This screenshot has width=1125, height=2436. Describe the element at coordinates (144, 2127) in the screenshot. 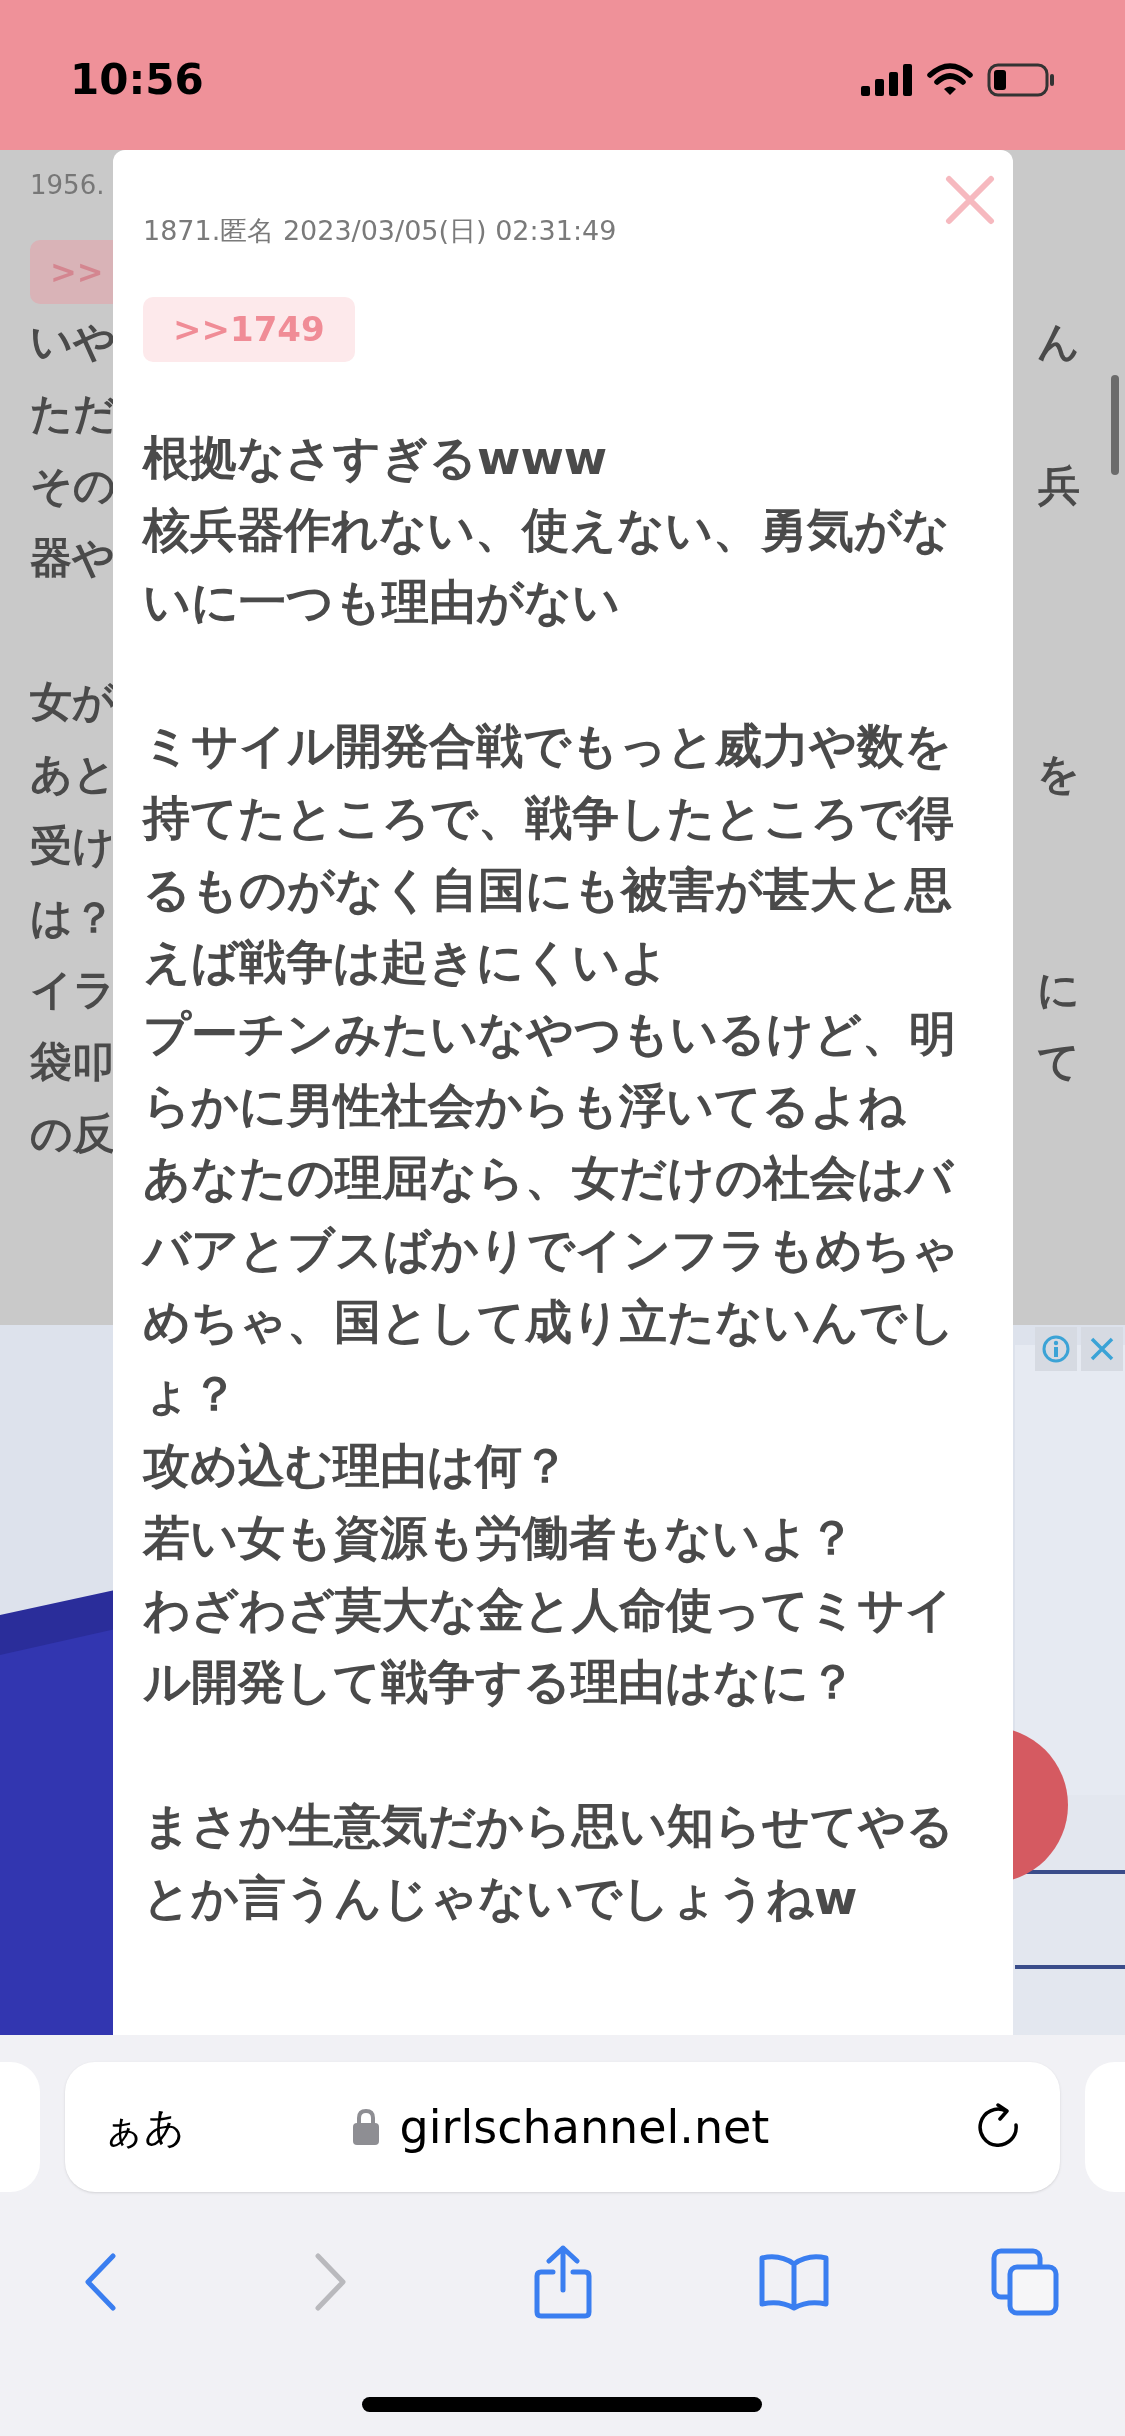

I see `text-size-button: ぁあ` at that location.